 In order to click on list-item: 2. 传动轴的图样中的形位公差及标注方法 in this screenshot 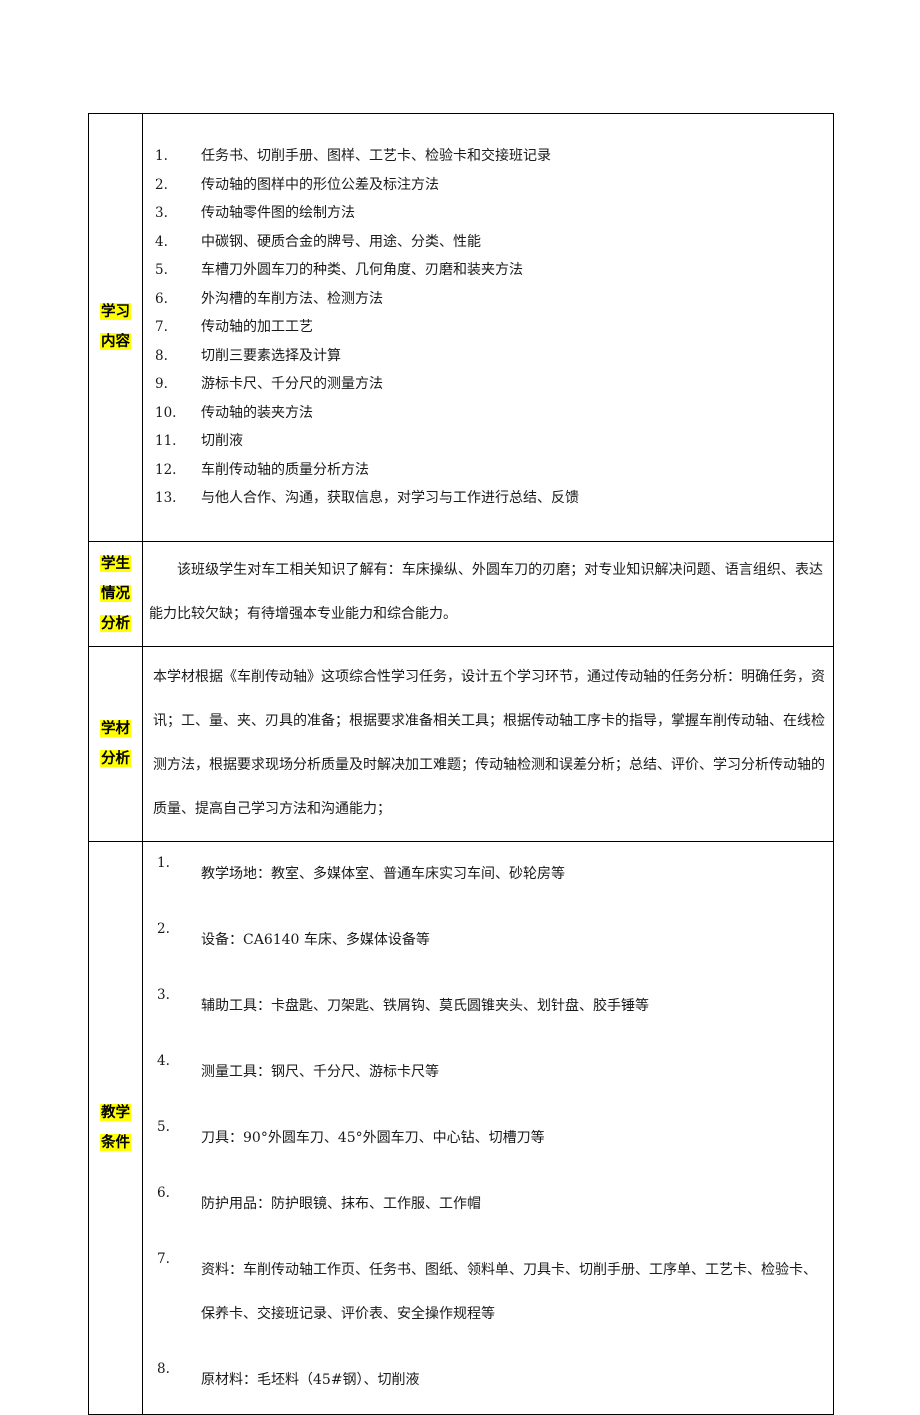, I will do `click(487, 185)`.